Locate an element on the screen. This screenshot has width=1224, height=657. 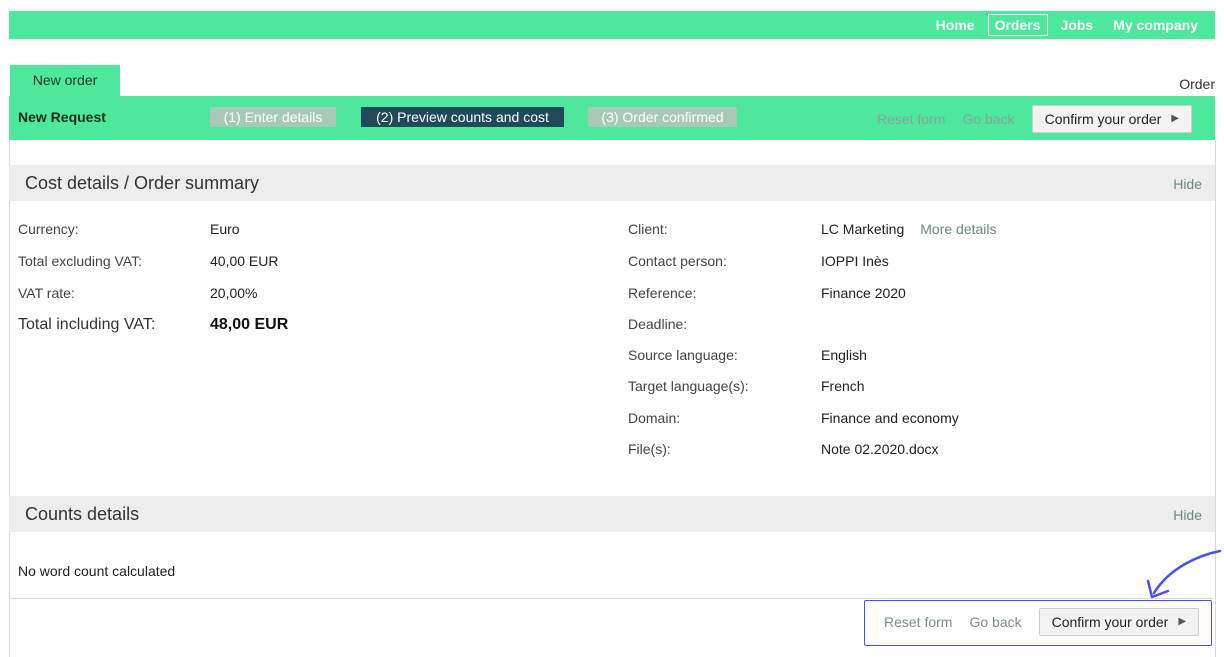
request-title: New Request is located at coordinates (62, 117).